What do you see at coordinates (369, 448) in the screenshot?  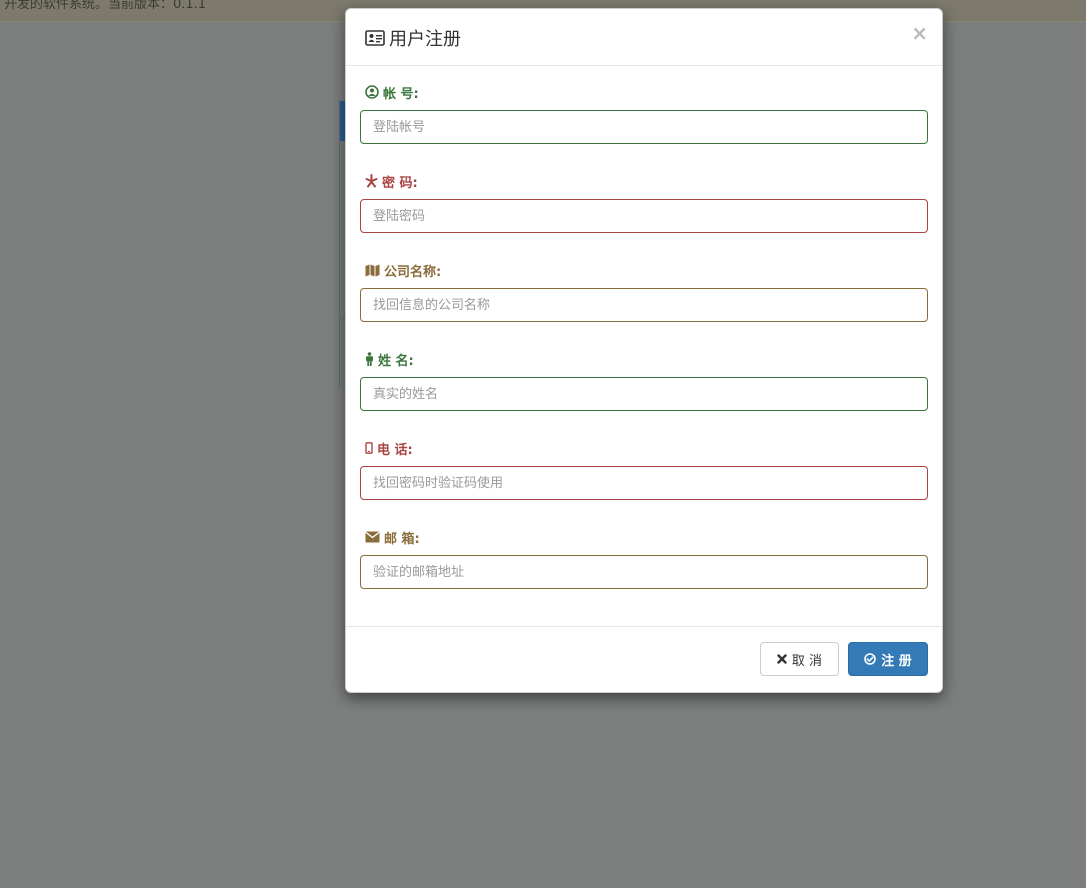 I see `mobile-icon` at bounding box center [369, 448].